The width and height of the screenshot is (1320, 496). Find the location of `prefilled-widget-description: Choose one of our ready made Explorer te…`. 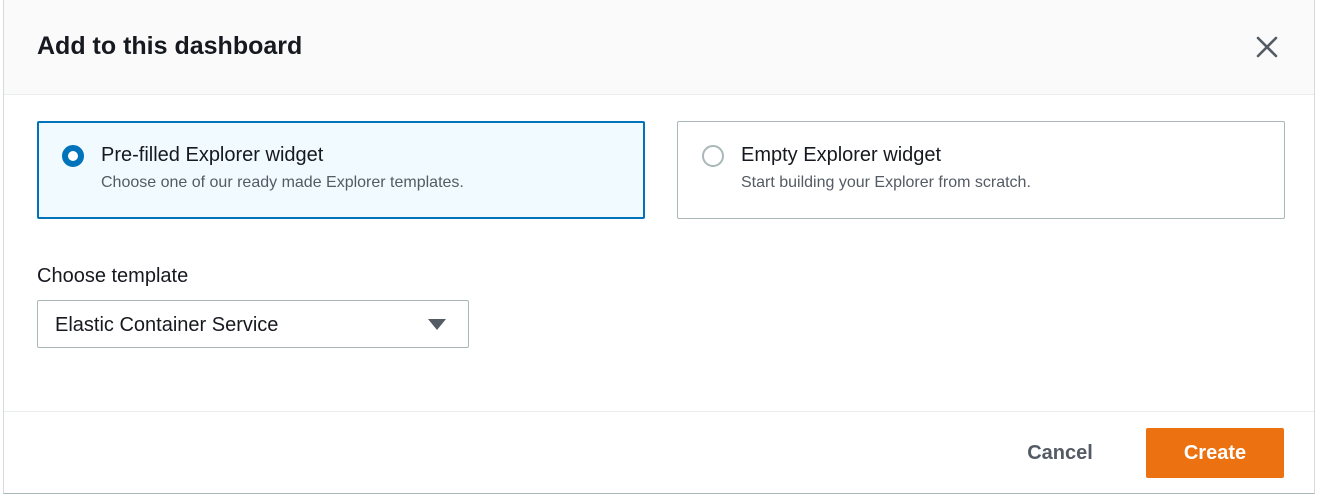

prefilled-widget-description: Choose one of our ready made Explorer te… is located at coordinates (282, 182).